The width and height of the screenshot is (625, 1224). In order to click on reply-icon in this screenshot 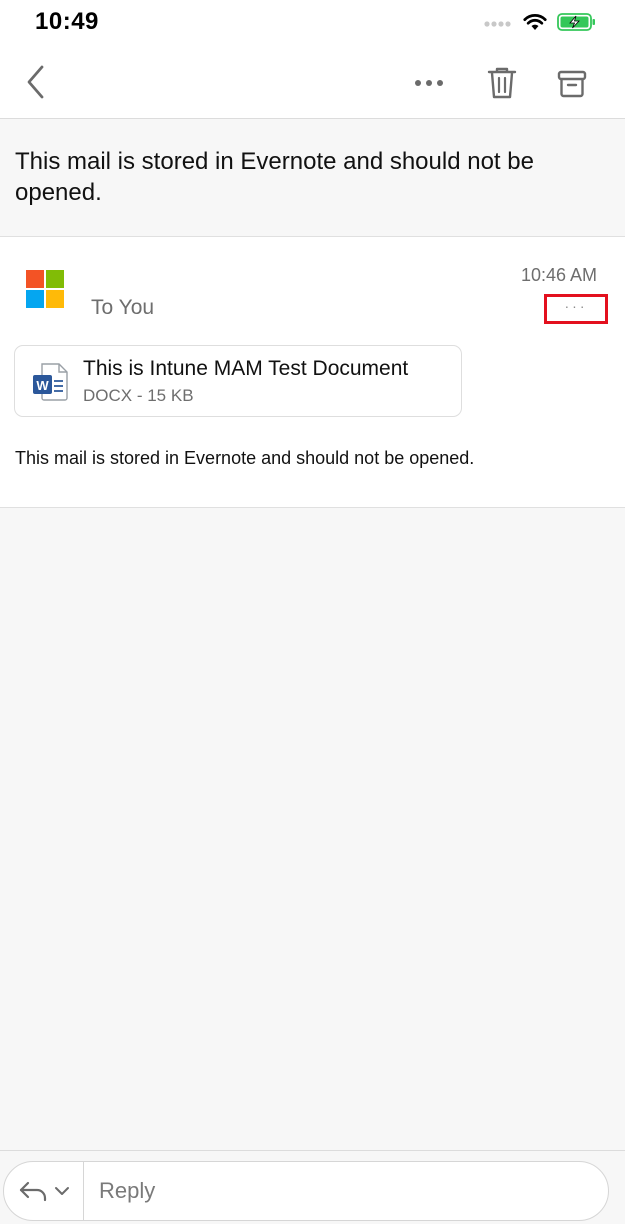, I will do `click(32, 1191)`.